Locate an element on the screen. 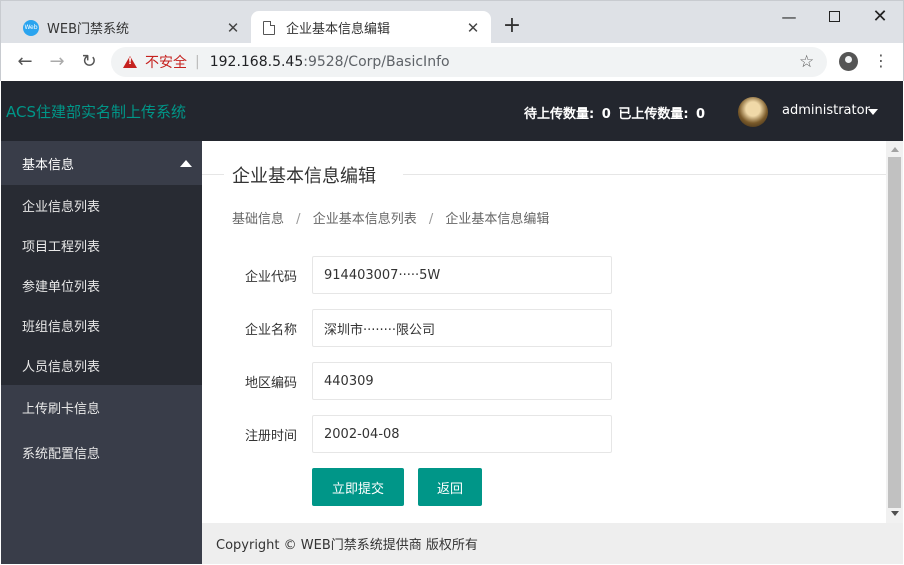 Image resolution: width=904 pixels, height=565 pixels. chevron-down-icon is located at coordinates (873, 112).